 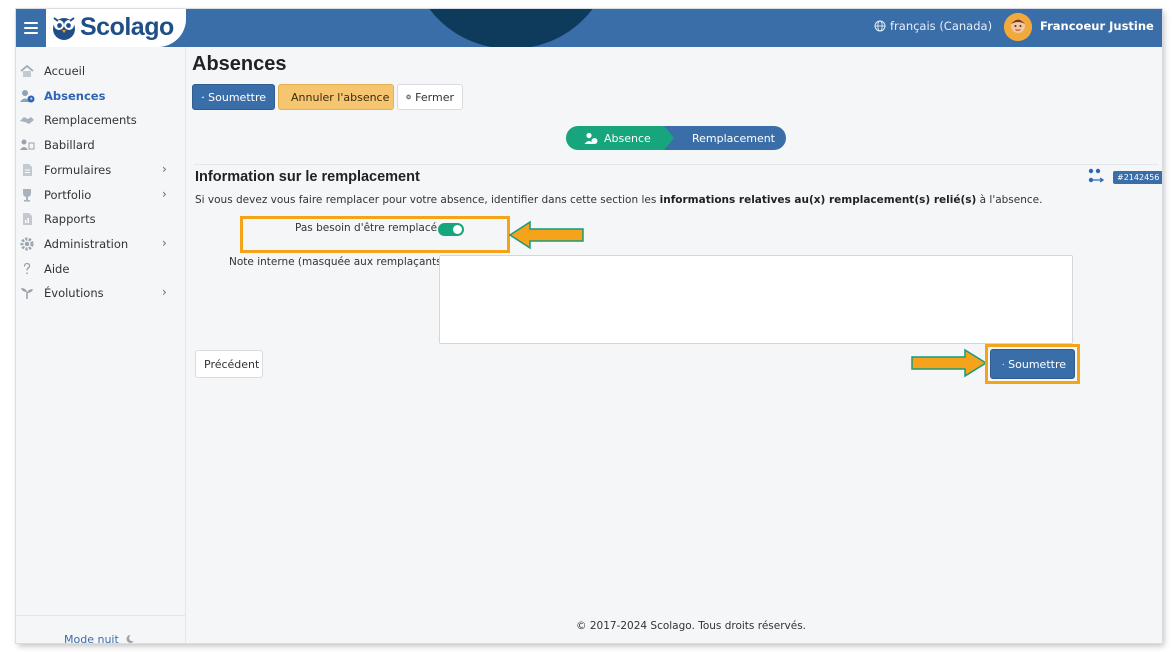 I want to click on step-remplacement: Remplacement, so click(x=725, y=138).